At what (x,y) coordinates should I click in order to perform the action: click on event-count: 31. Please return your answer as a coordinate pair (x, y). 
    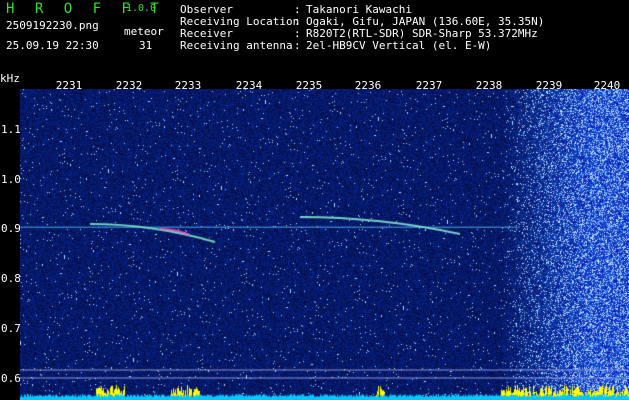
    Looking at the image, I should click on (146, 45).